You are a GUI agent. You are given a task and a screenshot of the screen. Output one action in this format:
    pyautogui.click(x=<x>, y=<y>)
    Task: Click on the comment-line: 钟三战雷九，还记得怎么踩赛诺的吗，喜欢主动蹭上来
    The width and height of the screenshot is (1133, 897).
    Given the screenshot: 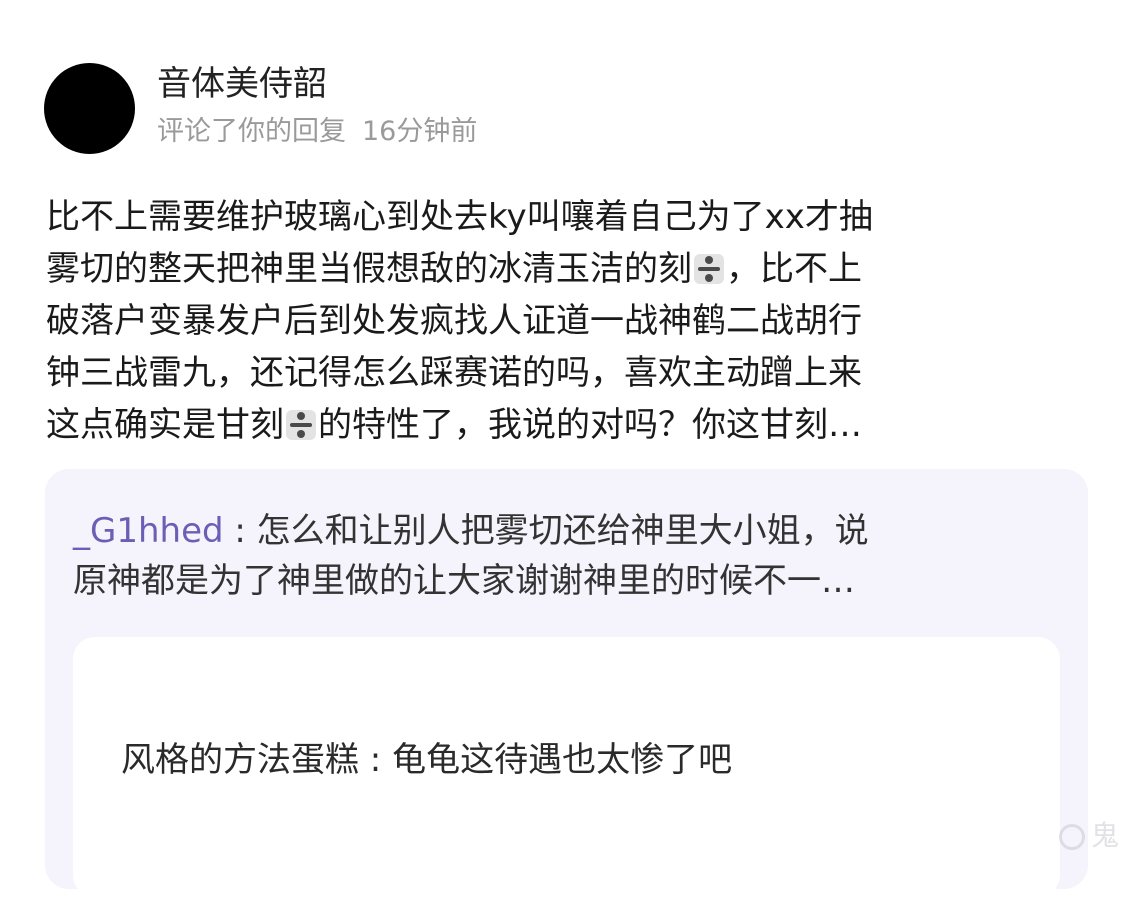 What is the action you would take?
    pyautogui.click(x=454, y=373)
    